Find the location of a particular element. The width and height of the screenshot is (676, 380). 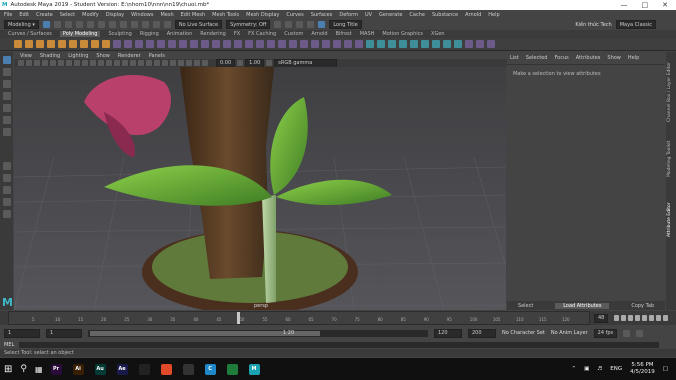

side-tab-attribute-editor: Attribute Editor is located at coordinates (671, 209).